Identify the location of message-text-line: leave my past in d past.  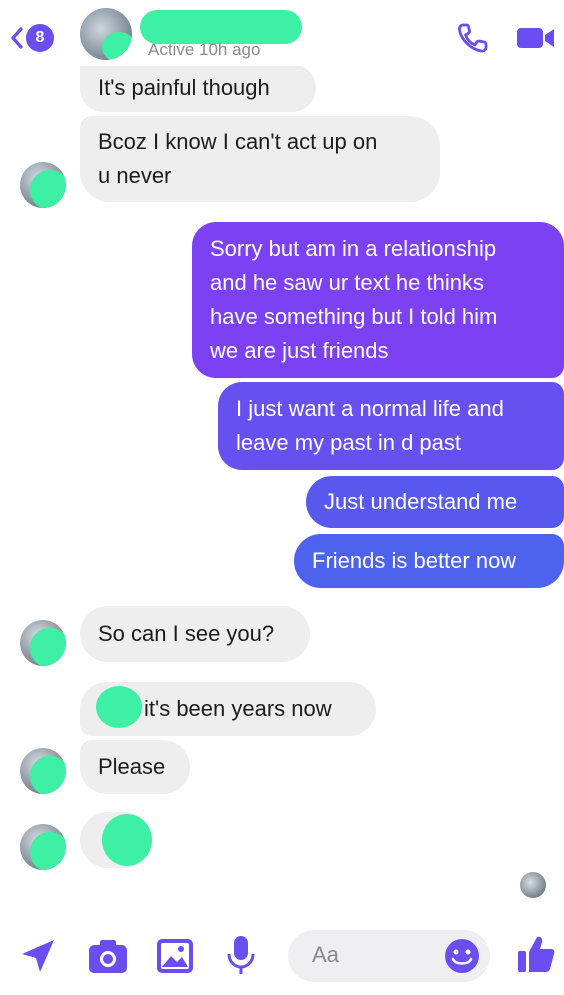
(349, 442).